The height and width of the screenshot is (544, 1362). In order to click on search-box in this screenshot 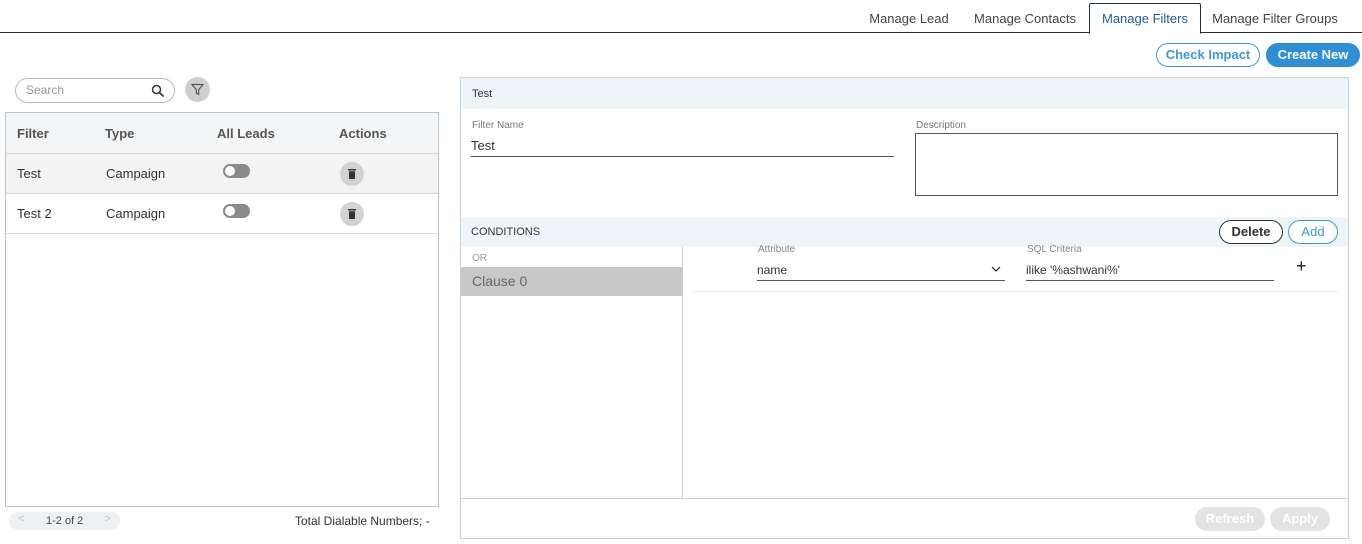, I will do `click(95, 90)`.